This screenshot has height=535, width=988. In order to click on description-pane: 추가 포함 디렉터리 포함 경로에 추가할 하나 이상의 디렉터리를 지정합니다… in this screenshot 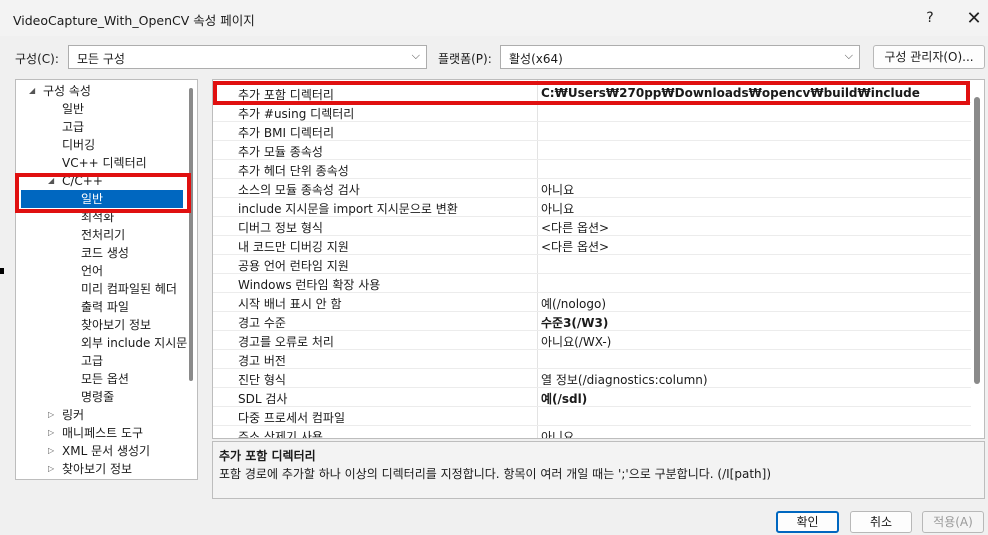, I will do `click(598, 470)`.